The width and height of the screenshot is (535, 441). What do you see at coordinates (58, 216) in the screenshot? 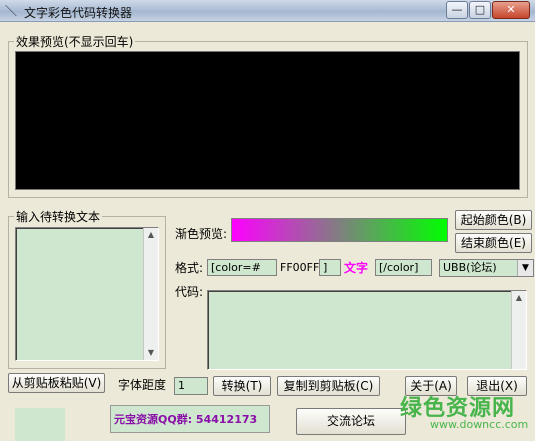
I see `input-group-label: 输入待转换文本` at bounding box center [58, 216].